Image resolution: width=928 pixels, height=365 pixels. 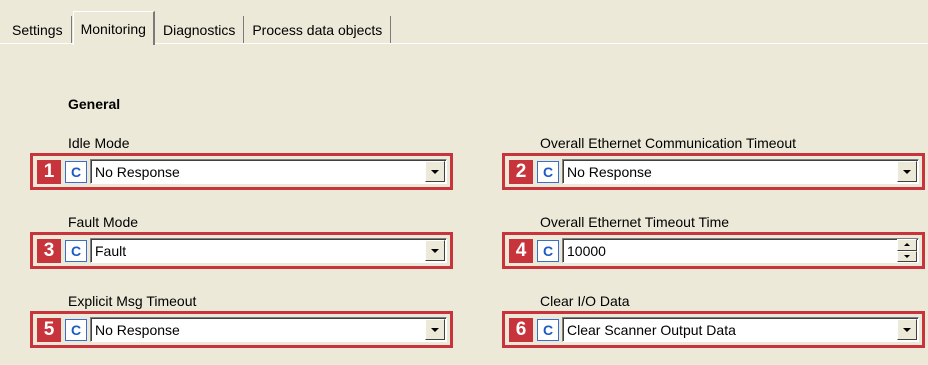 I want to click on idle-mode-c-button: C, so click(x=76, y=171).